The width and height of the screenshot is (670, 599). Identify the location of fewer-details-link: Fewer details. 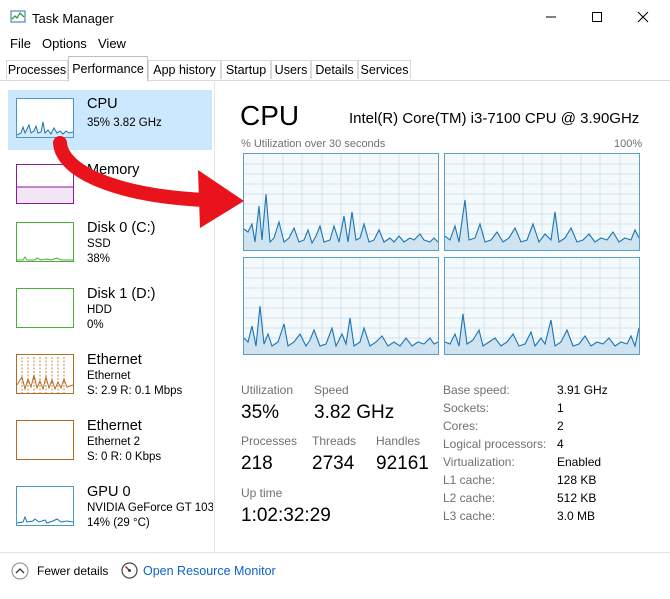
(72, 571).